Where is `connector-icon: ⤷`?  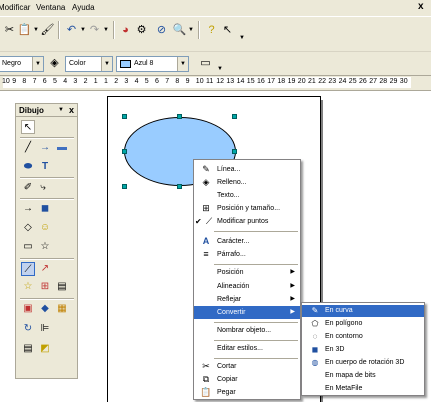
connector-icon: ⤷ is located at coordinates (43, 188).